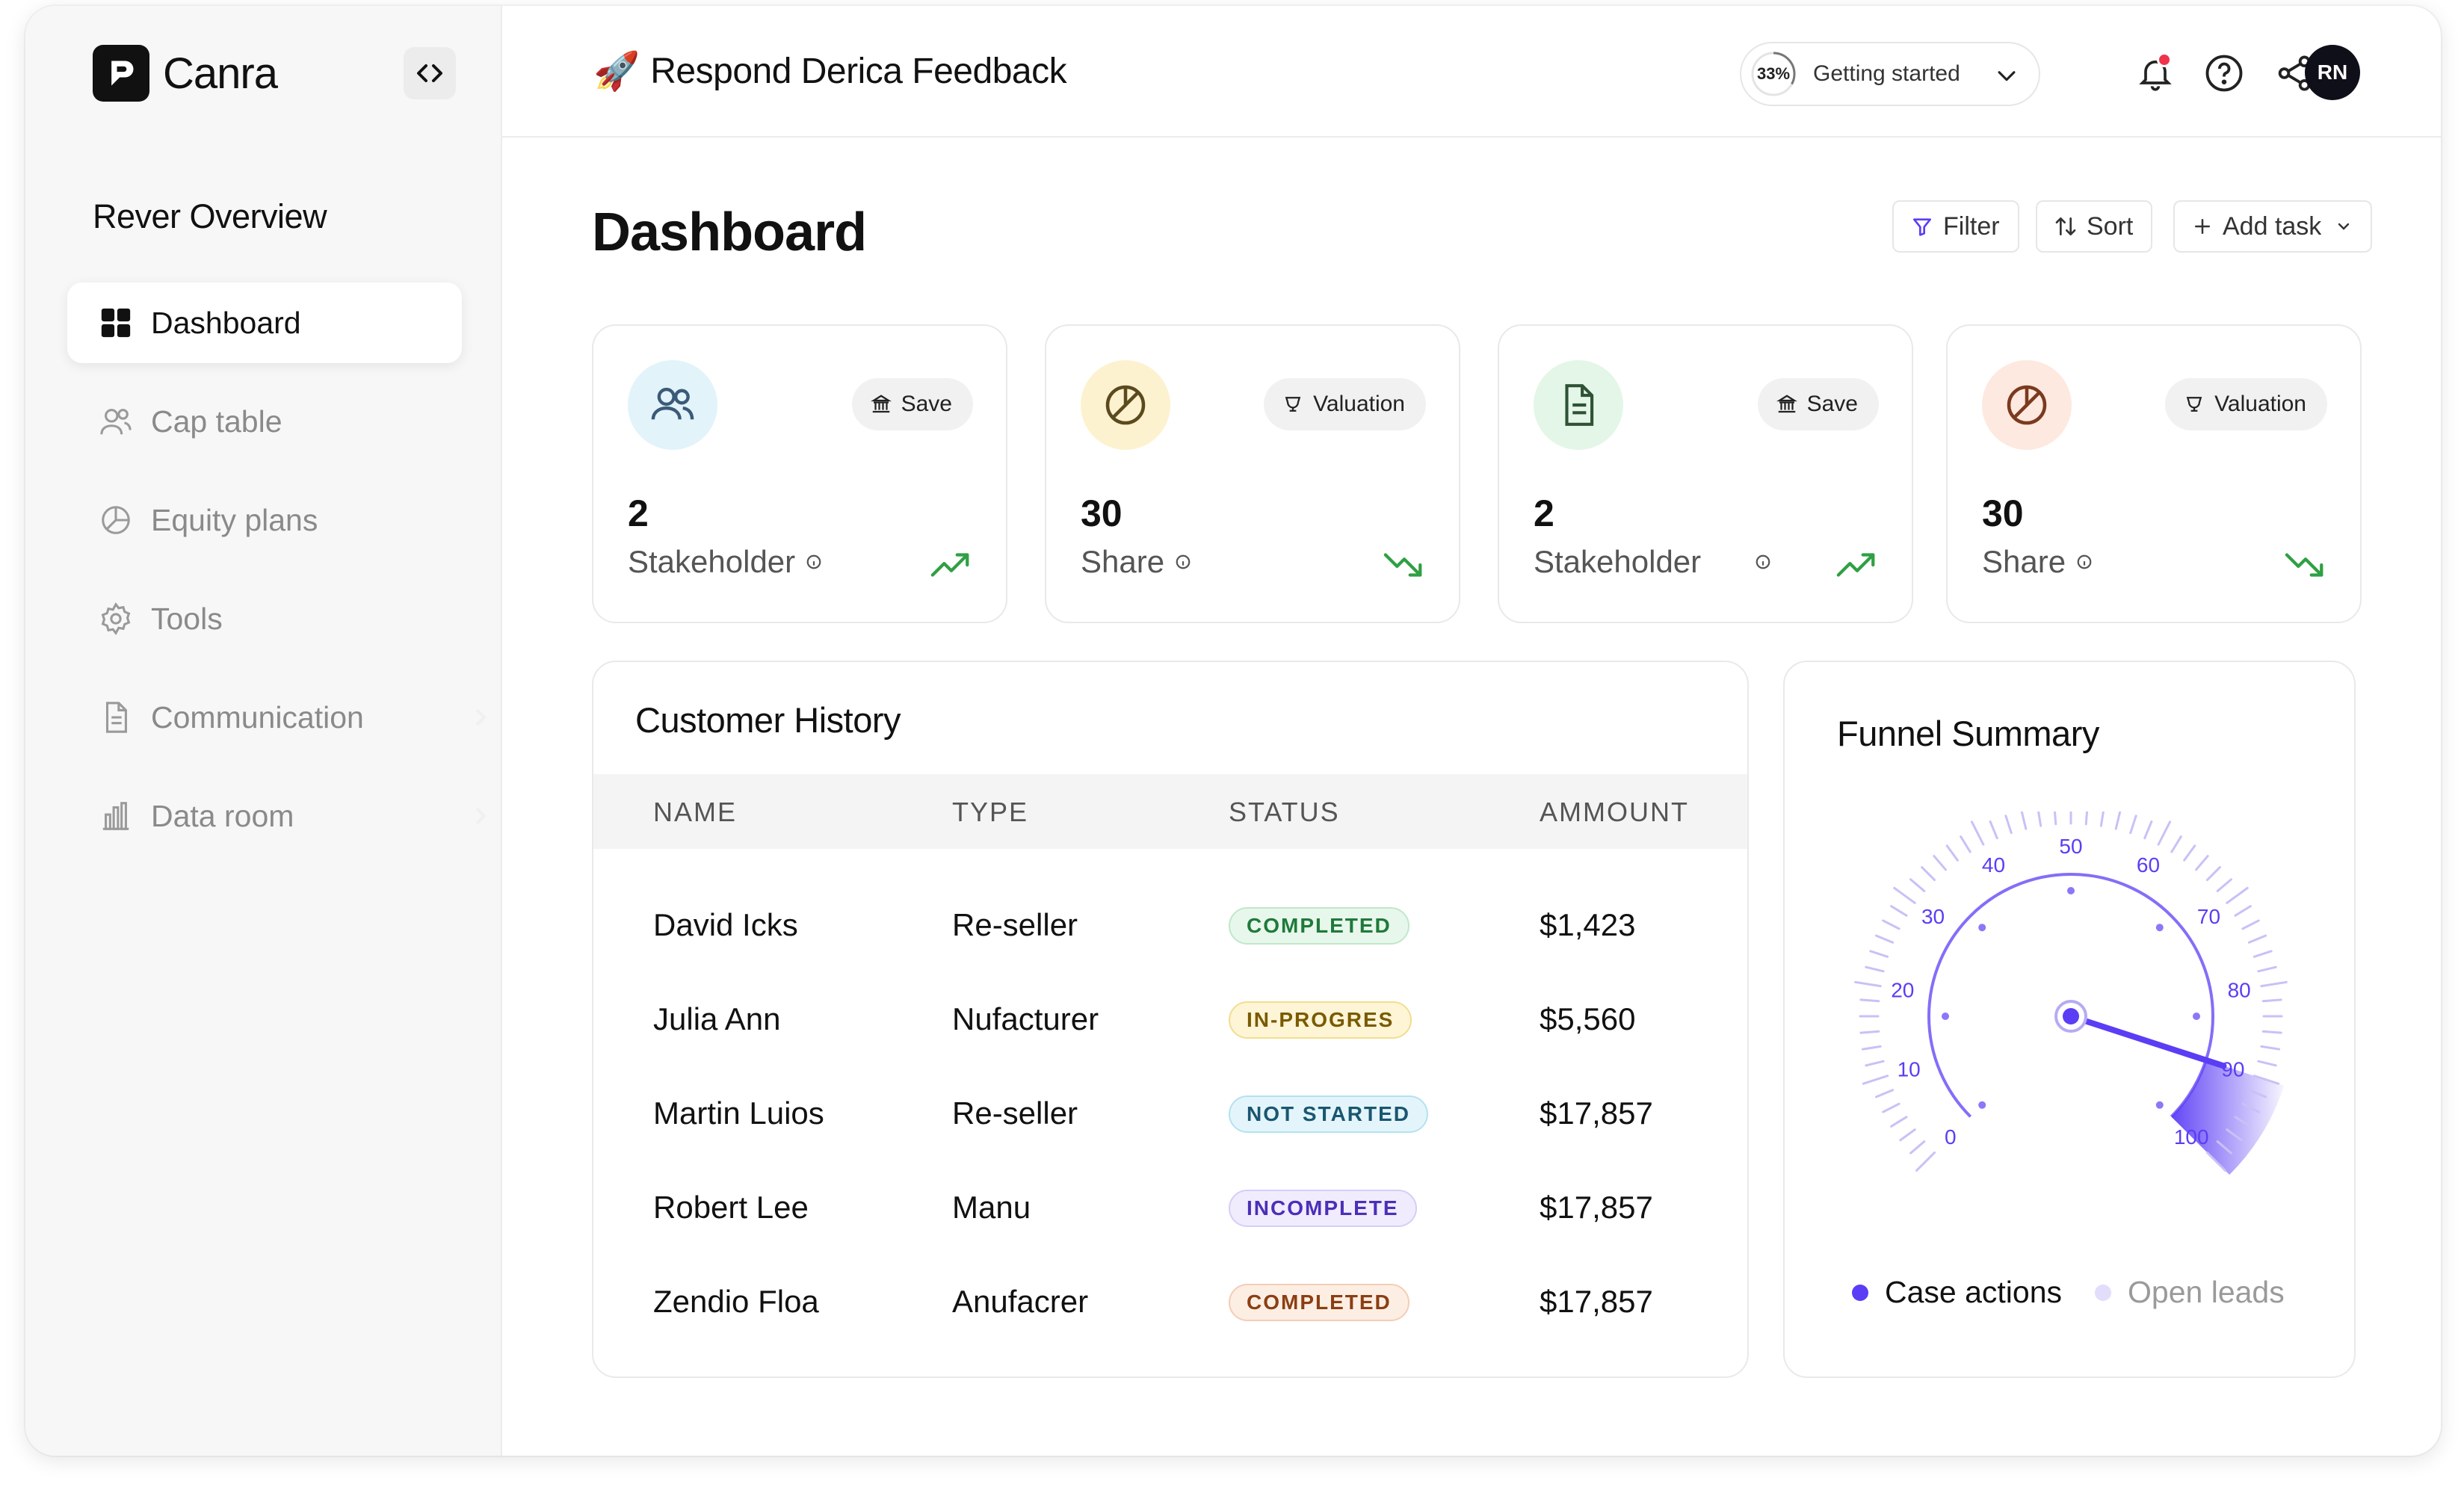  Describe the element at coordinates (1832, 404) in the screenshot. I see `tag-label: Save` at that location.